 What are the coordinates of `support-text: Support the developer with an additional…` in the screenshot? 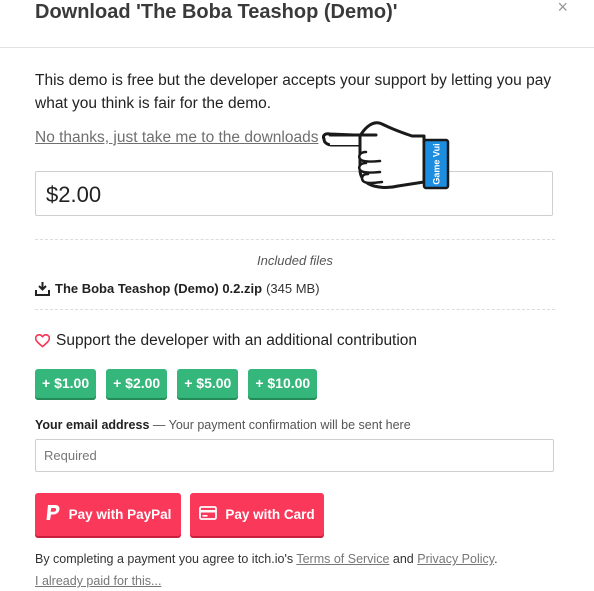 It's located at (237, 340).